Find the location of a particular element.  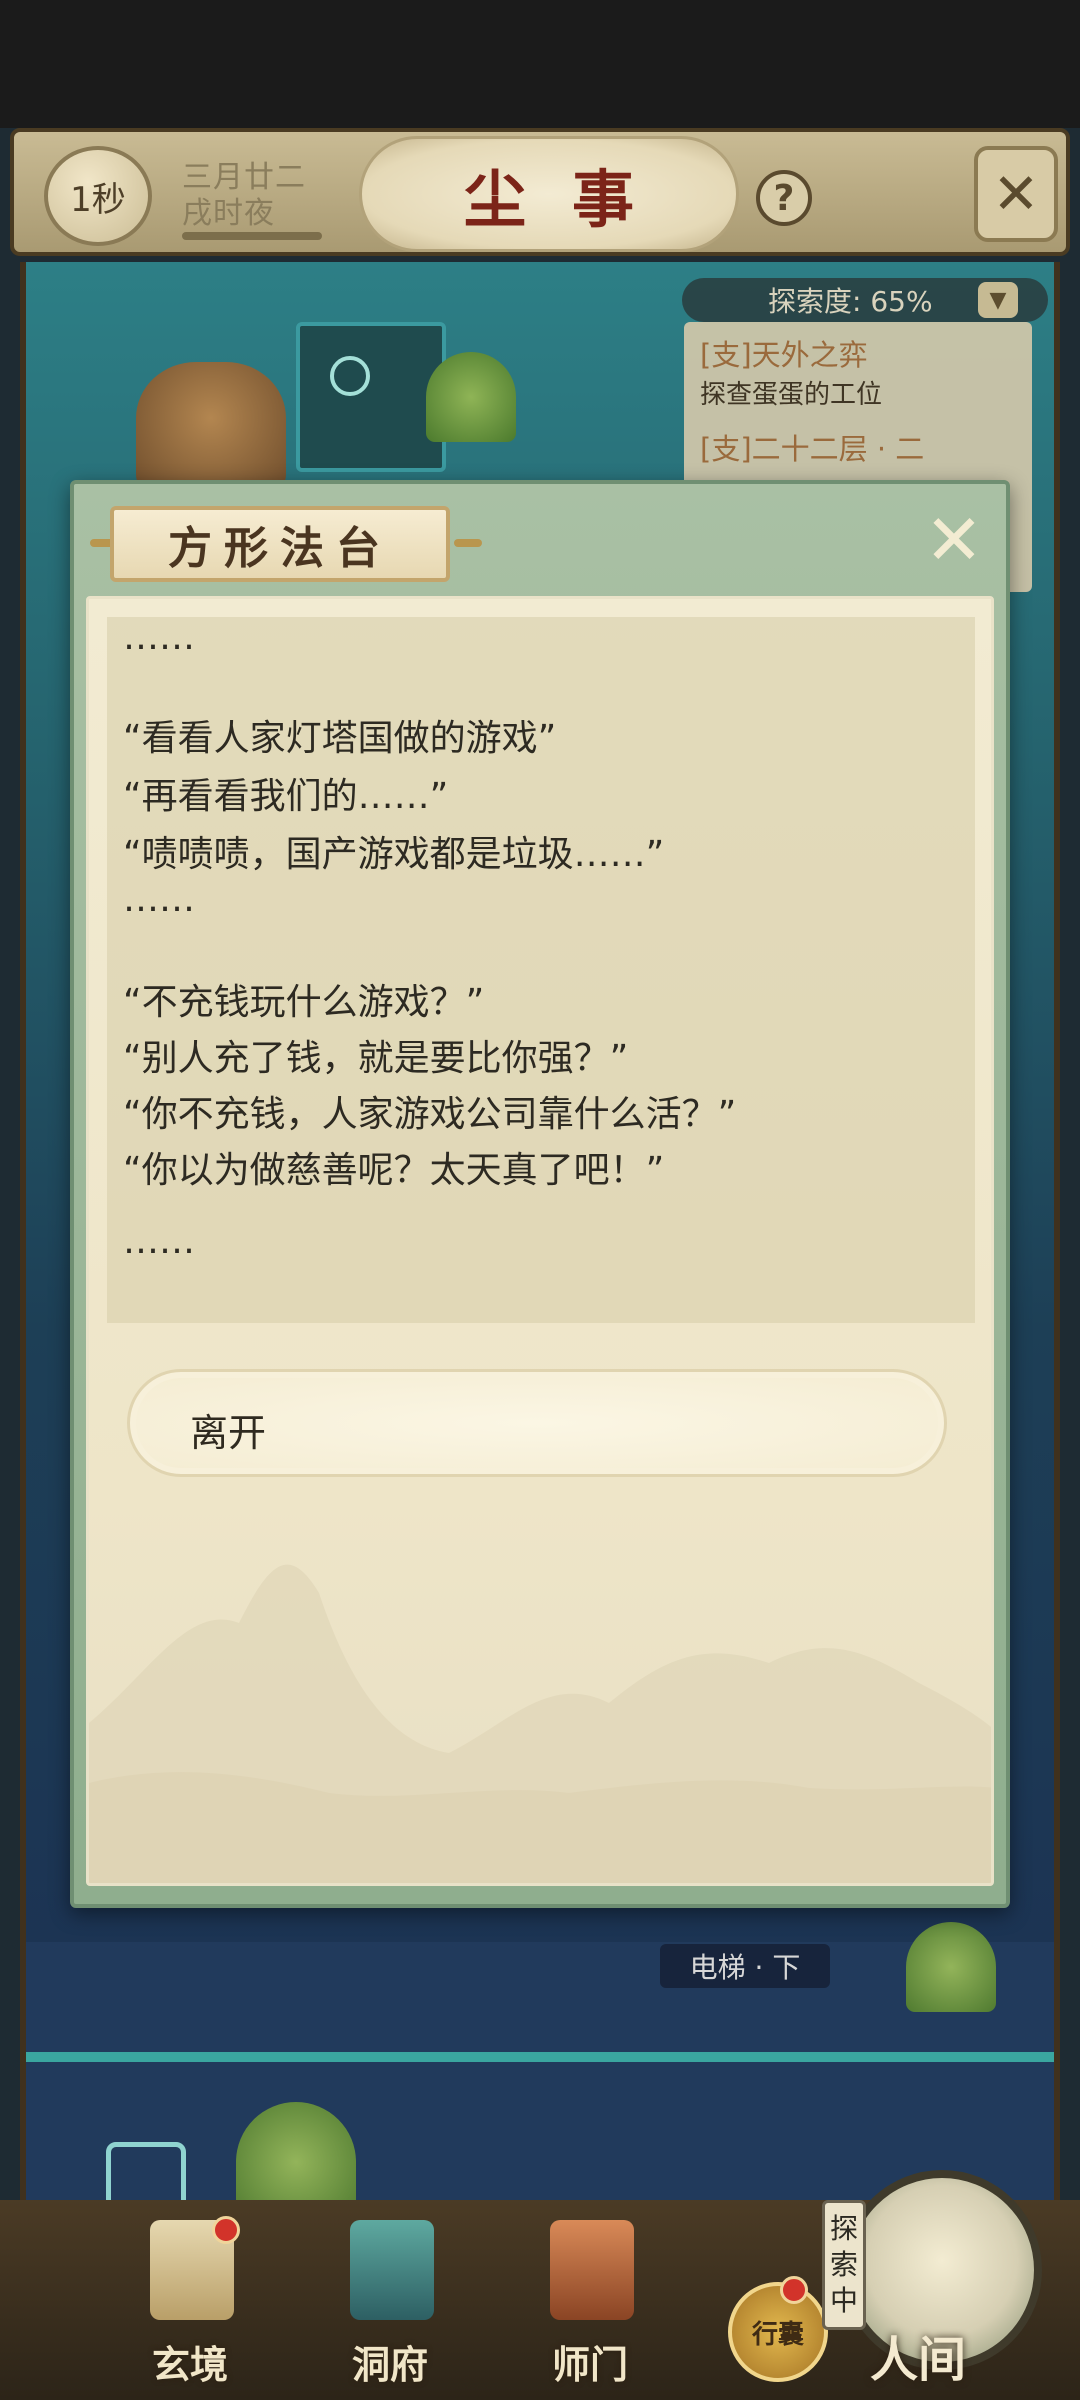

scene-console is located at coordinates (371, 397).